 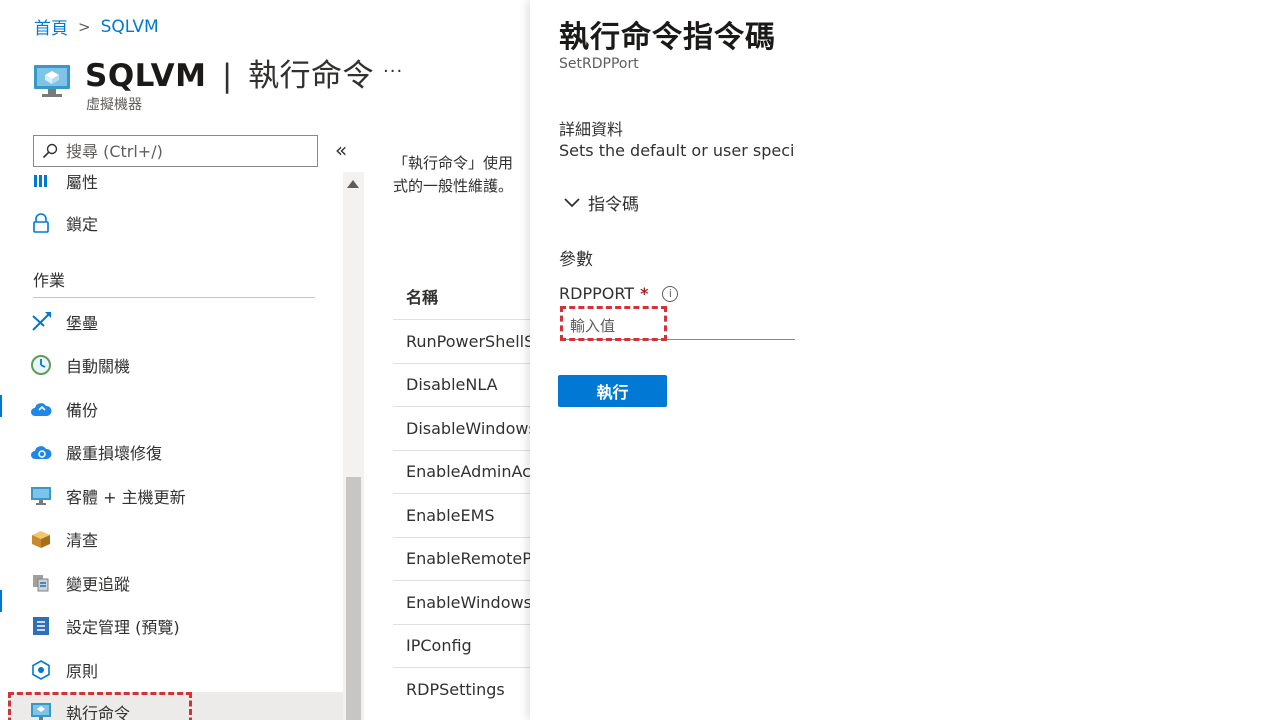 I want to click on section-divider, so click(x=174, y=297).